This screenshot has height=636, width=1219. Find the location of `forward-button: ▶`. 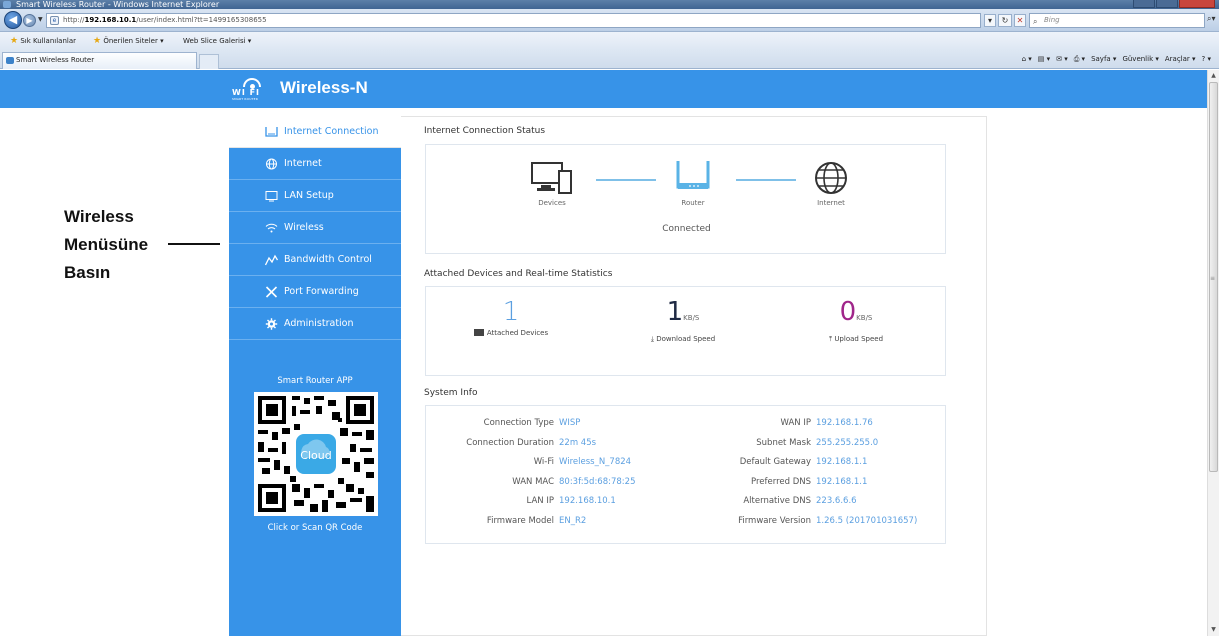

forward-button: ▶ is located at coordinates (29, 20).